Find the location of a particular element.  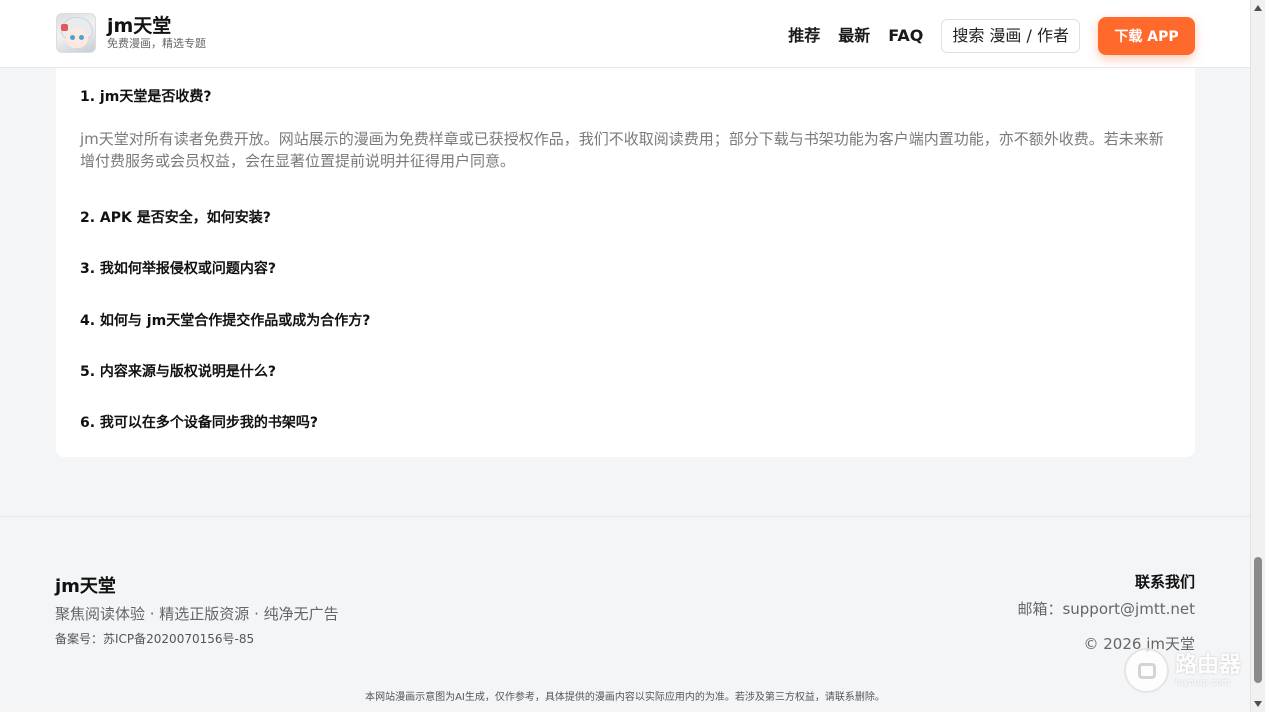

faq-question-4: 4. 如何与 jm天堂合作提交作品或成为合作方? is located at coordinates (225, 321).